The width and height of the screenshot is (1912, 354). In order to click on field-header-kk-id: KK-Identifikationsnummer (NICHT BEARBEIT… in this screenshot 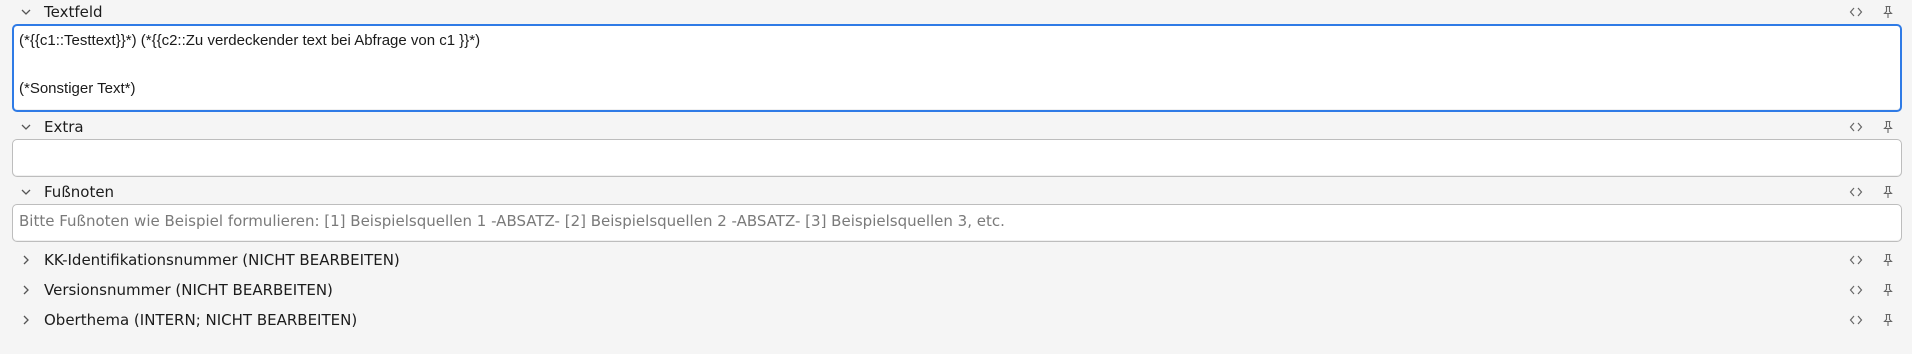, I will do `click(957, 260)`.